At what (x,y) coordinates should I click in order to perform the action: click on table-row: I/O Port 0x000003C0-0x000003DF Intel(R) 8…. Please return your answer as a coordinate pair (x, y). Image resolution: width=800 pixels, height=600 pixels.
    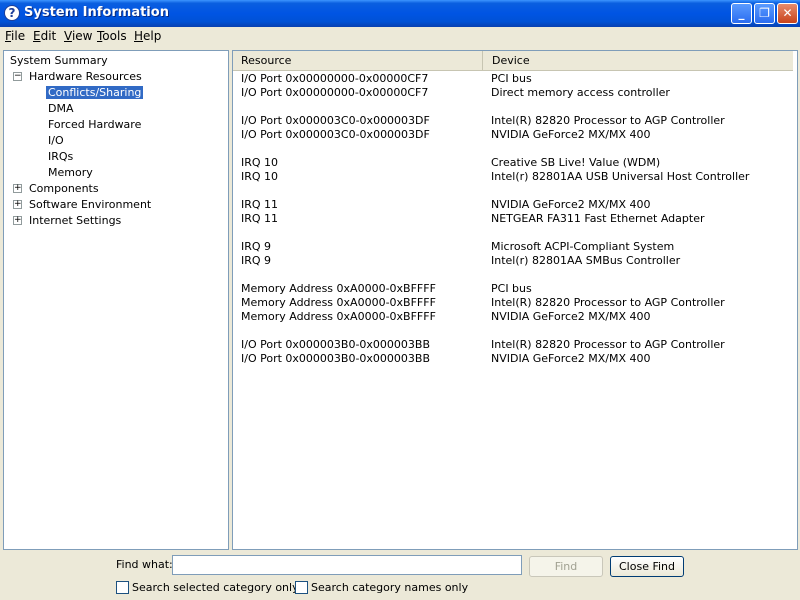
    Looking at the image, I should click on (513, 121).